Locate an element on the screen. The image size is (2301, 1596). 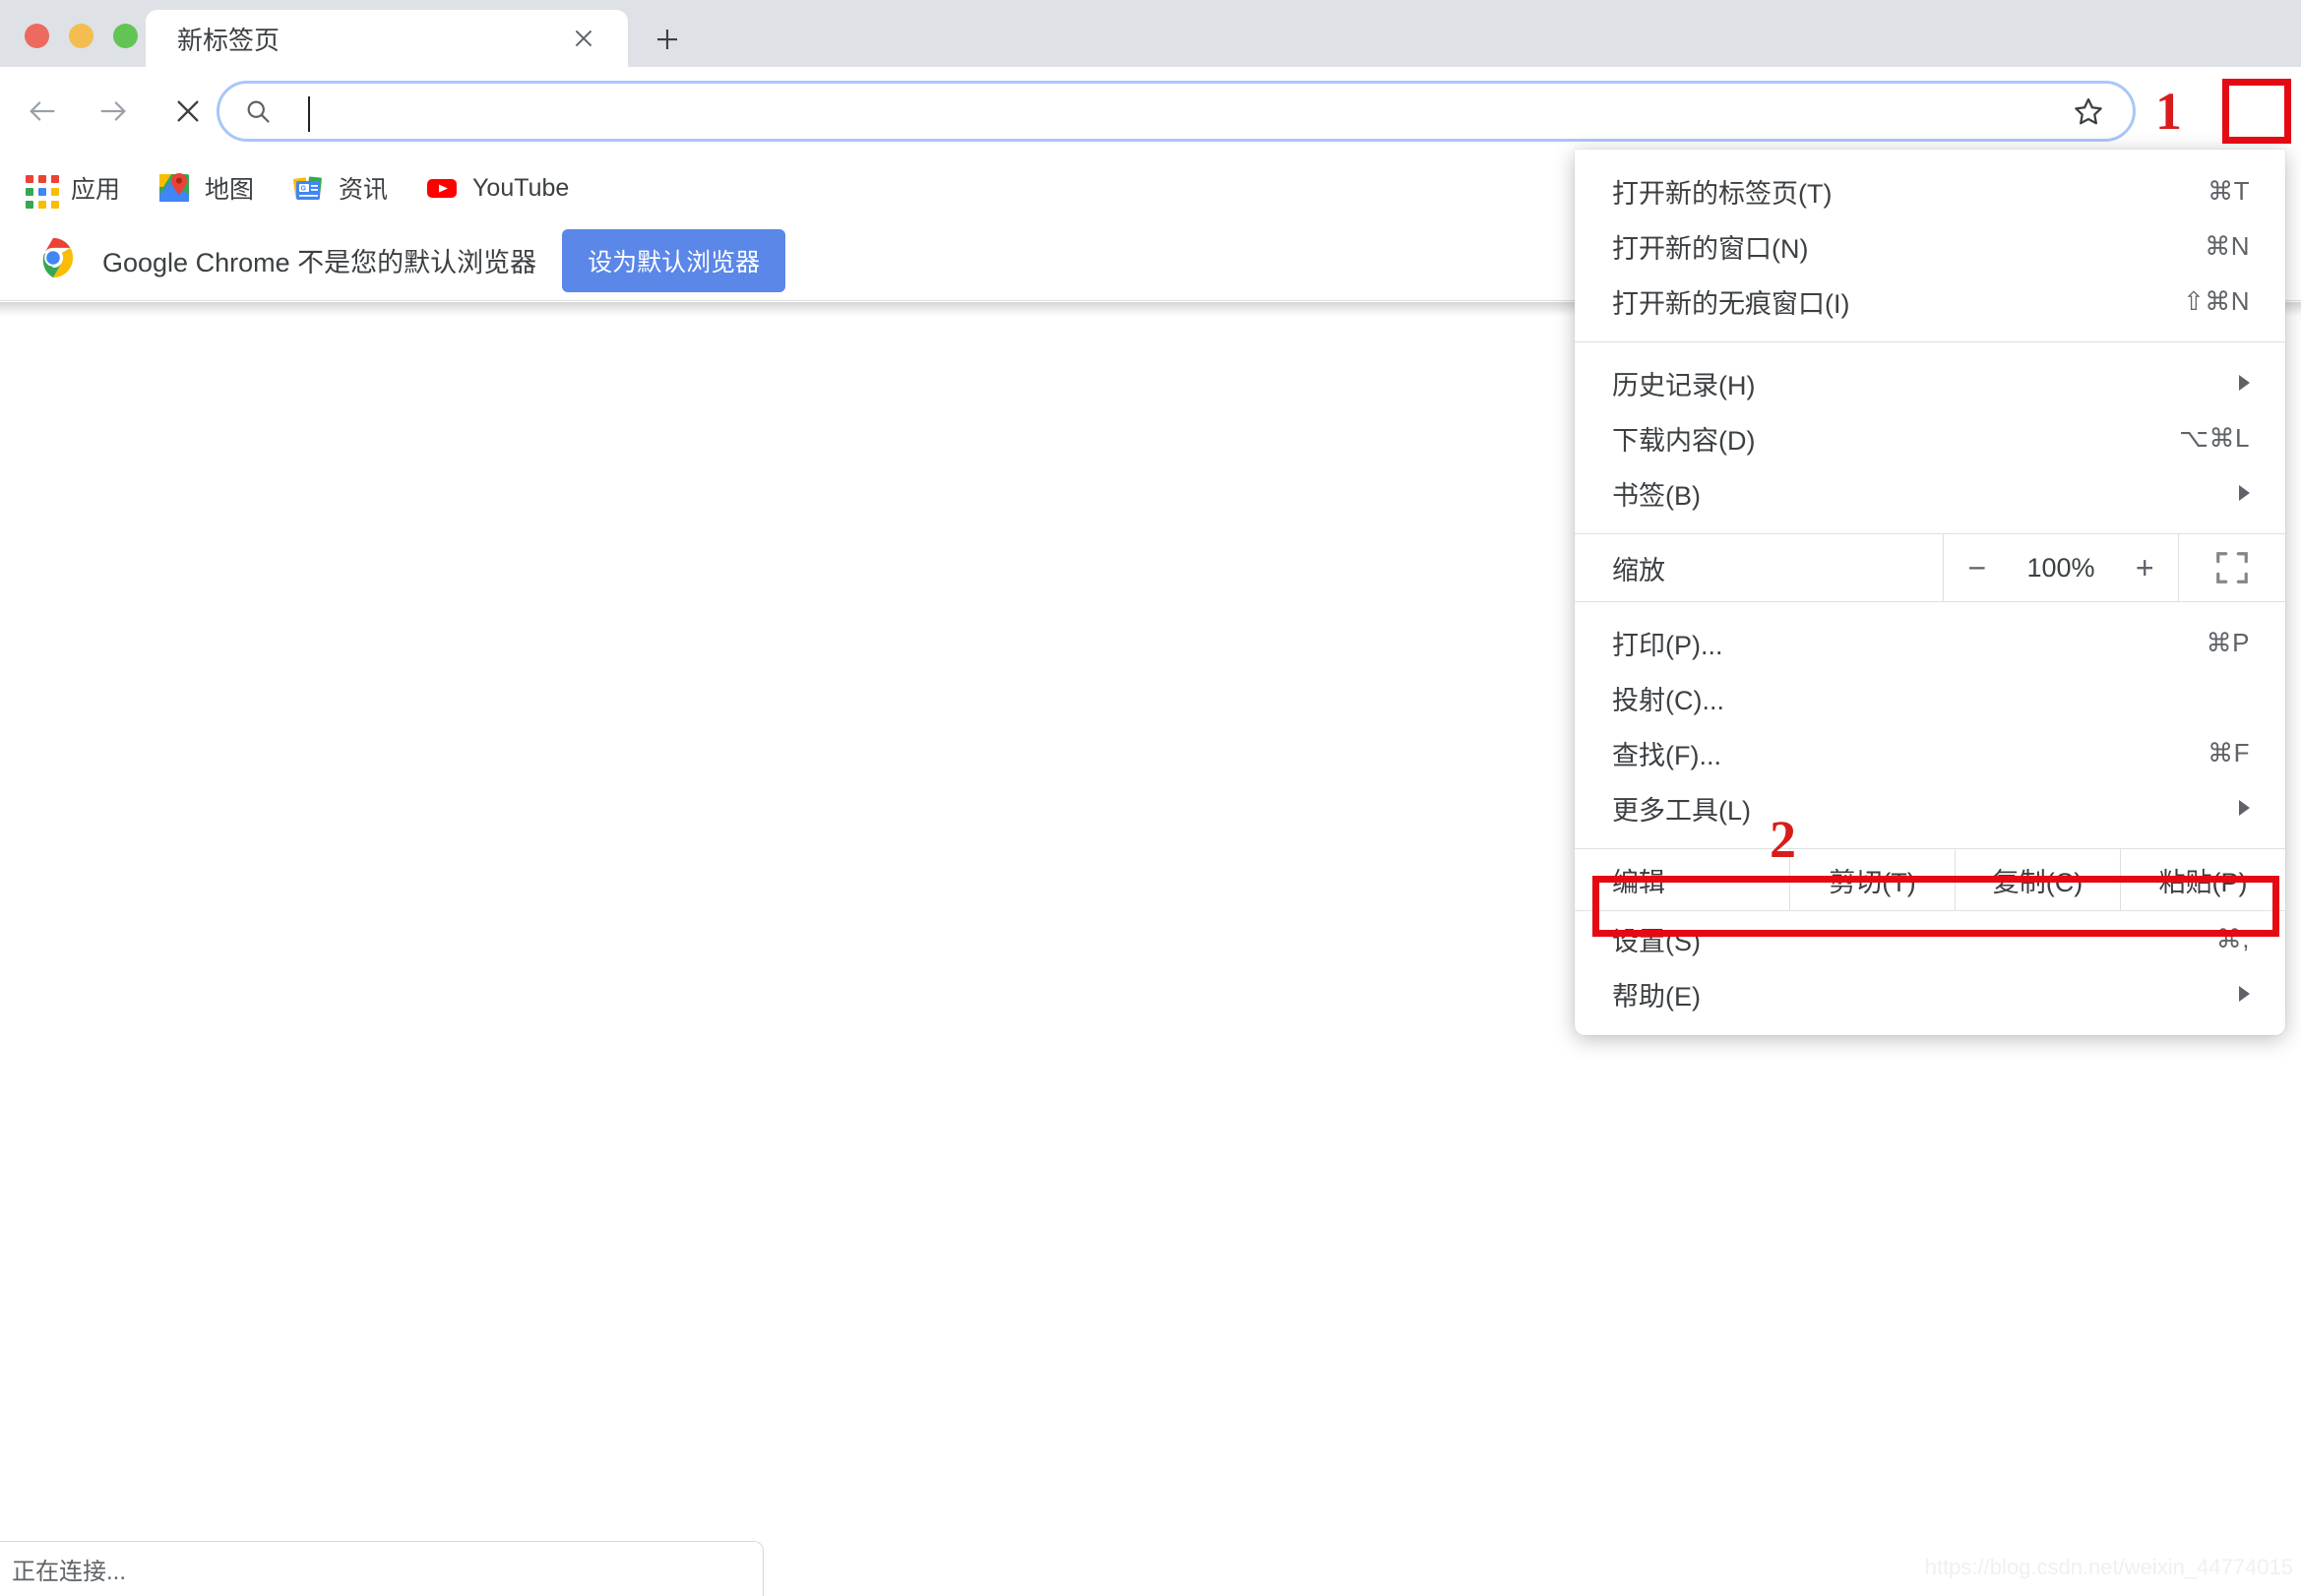
bookmark-maps: 地图 is located at coordinates (205, 188).